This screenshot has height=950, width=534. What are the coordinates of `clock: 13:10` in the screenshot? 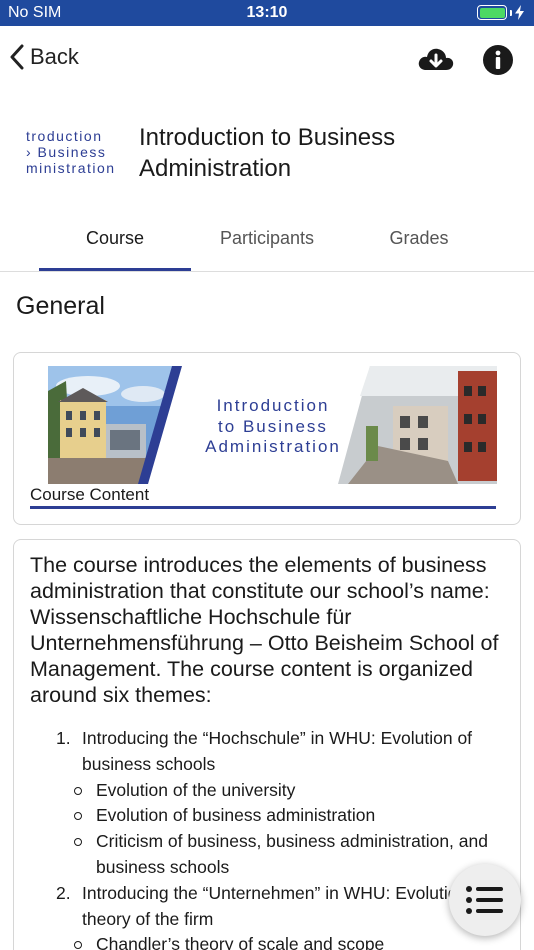 It's located at (267, 12).